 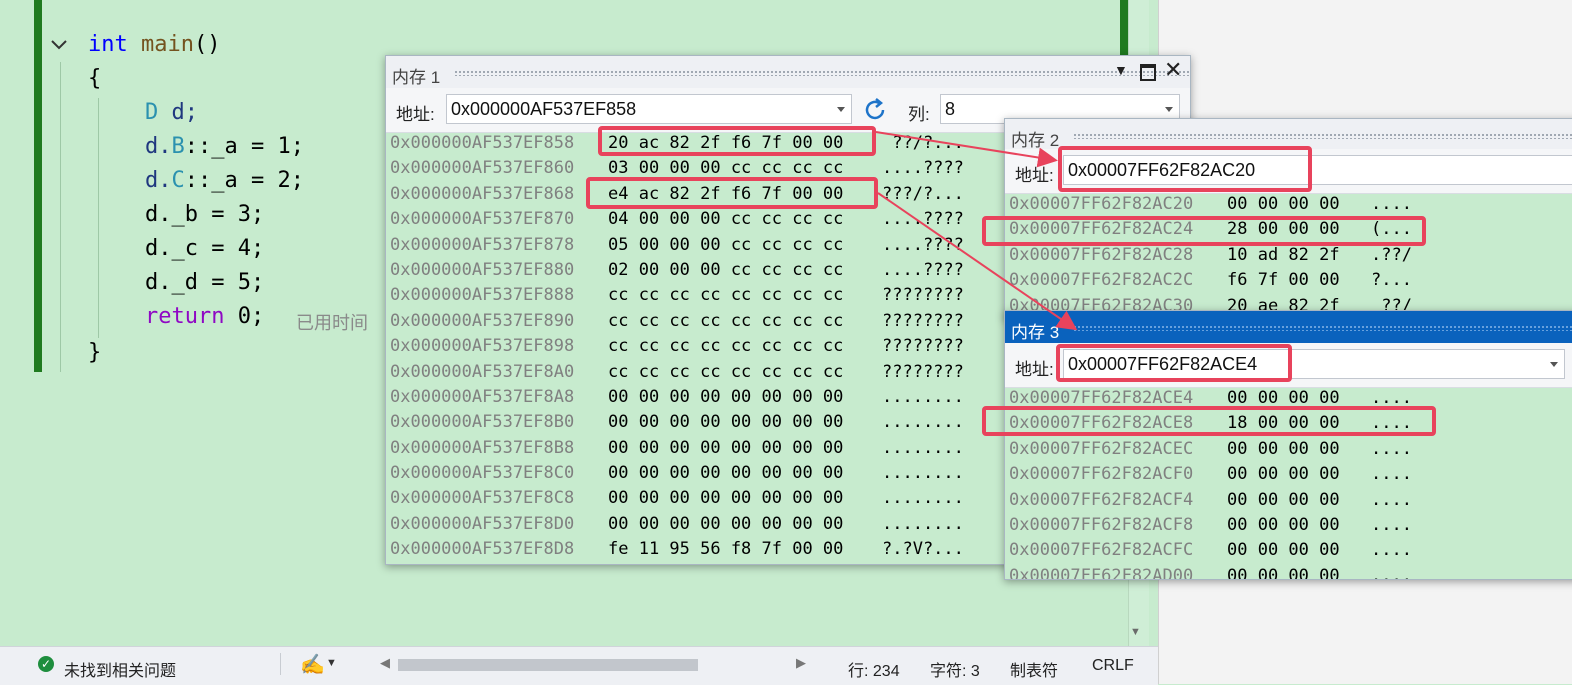 I want to click on check-circle-icon: ✓, so click(x=46, y=664).